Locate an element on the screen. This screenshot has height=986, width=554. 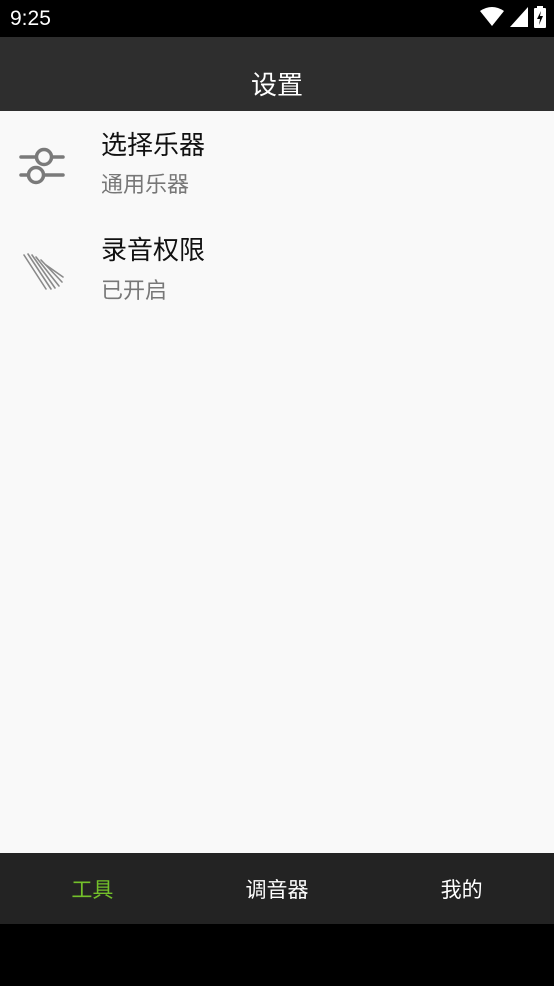
status-icons is located at coordinates (513, 19).